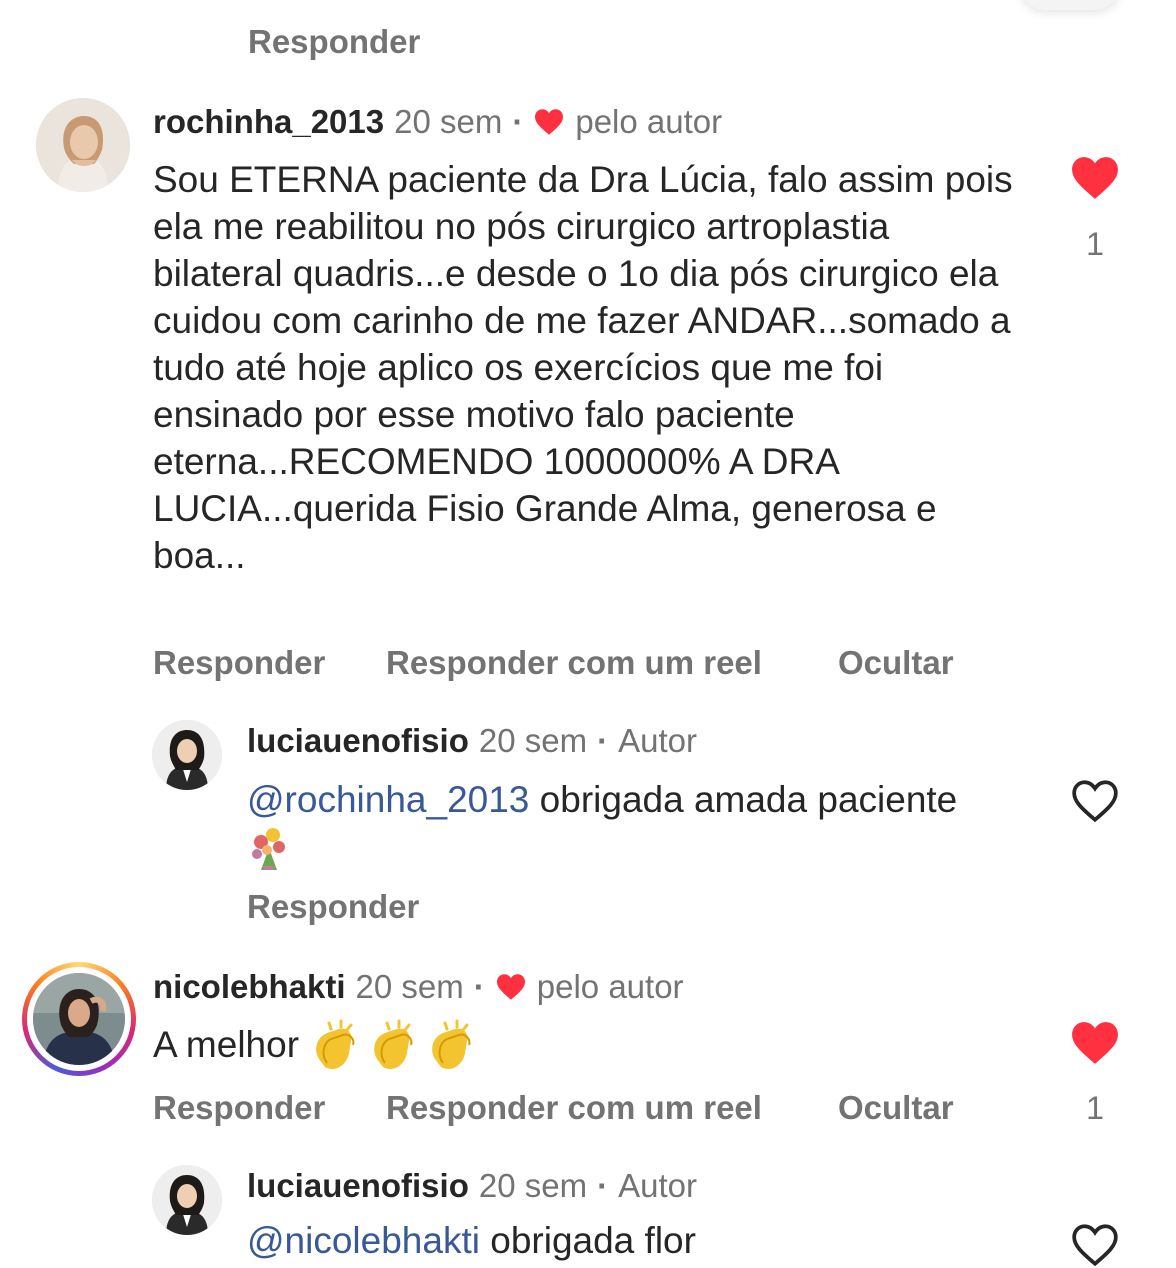 The width and height of the screenshot is (1176, 1268). What do you see at coordinates (563, 1047) in the screenshot?
I see `comment-text: A melhor` at bounding box center [563, 1047].